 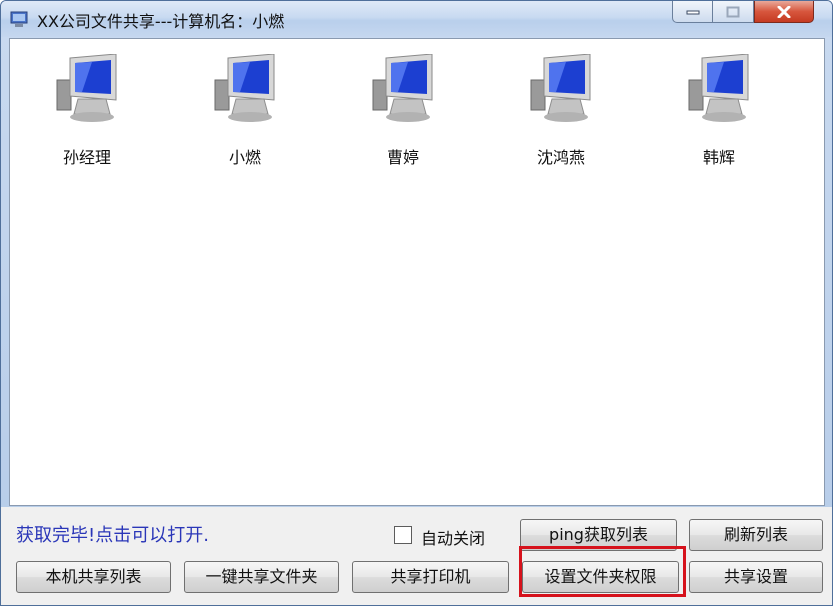 I want to click on auto-close-checkbox, so click(x=403, y=535).